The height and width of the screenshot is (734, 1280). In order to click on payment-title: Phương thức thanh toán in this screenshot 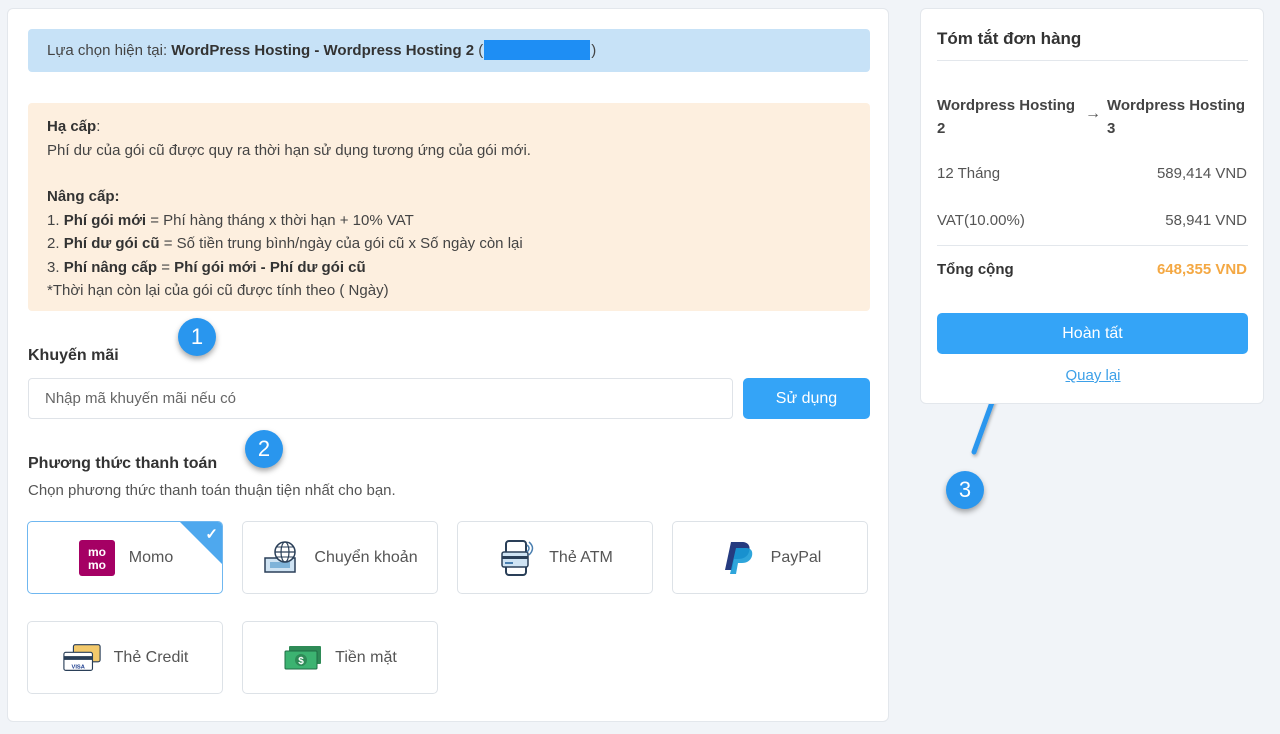, I will do `click(123, 463)`.